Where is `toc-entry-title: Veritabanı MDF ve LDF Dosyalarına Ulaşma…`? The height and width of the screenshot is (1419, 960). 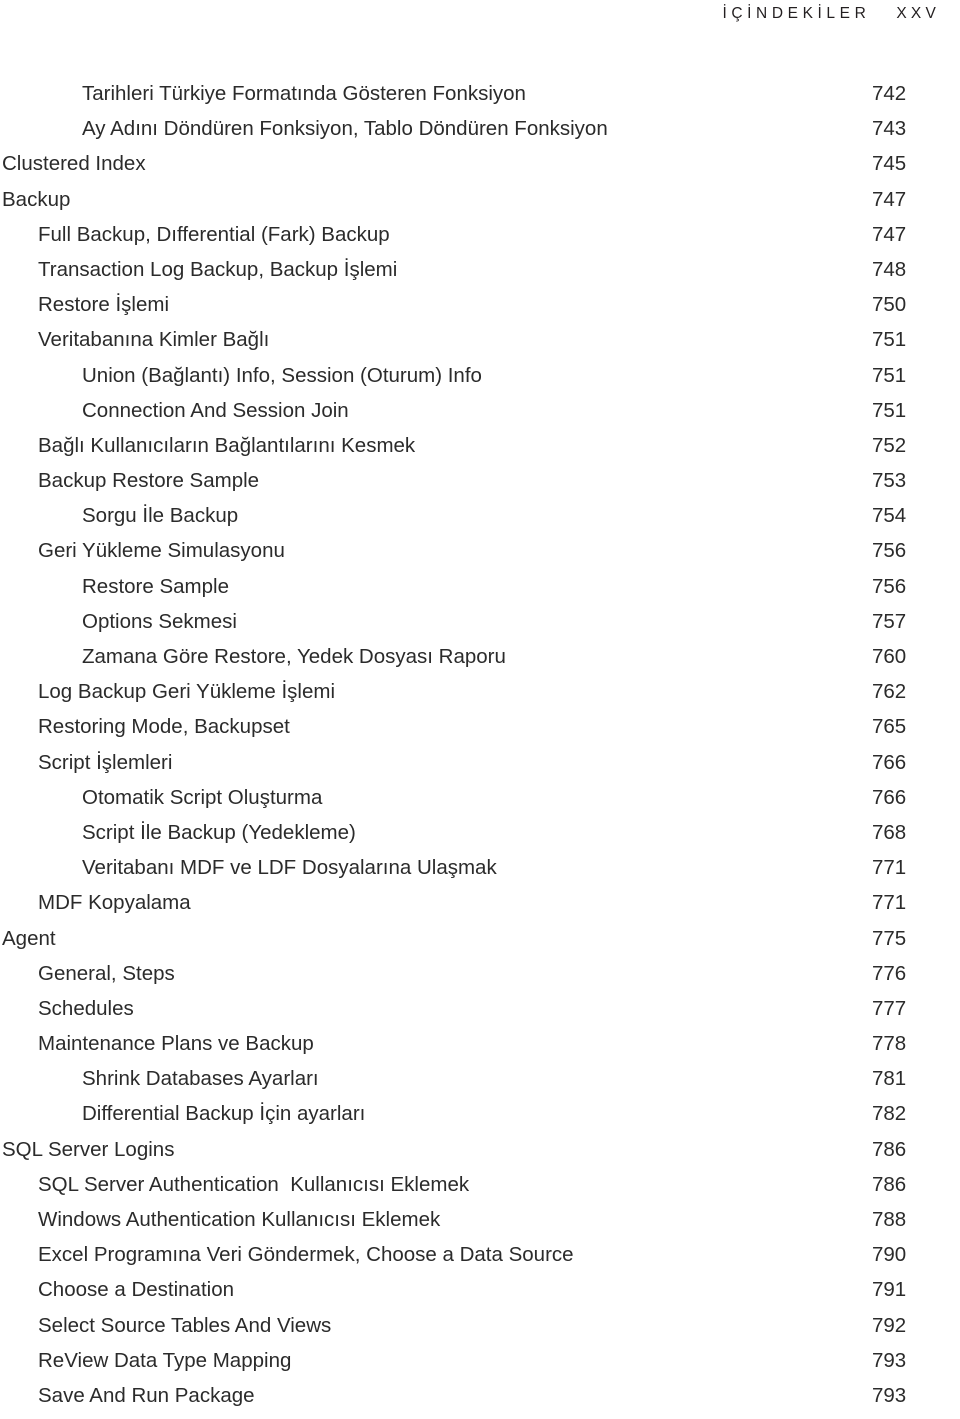
toc-entry-title: Veritabanı MDF ve LDF Dosyalarına Ulaşma… is located at coordinates (289, 868).